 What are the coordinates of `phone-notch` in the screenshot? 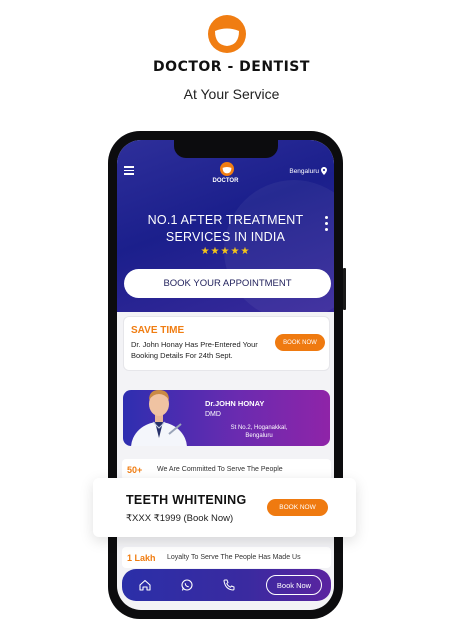 It's located at (226, 149).